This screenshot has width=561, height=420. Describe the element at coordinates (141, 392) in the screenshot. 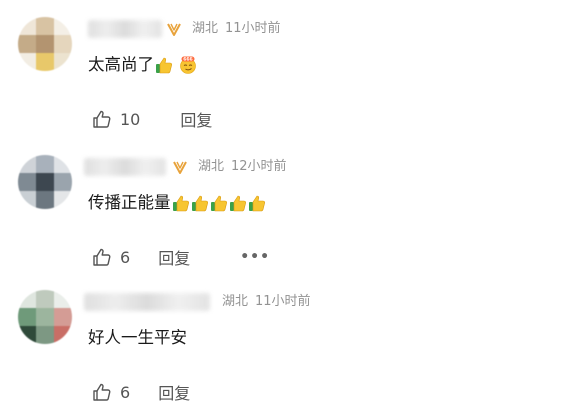

I see `comment-actions: 6 回复` at that location.